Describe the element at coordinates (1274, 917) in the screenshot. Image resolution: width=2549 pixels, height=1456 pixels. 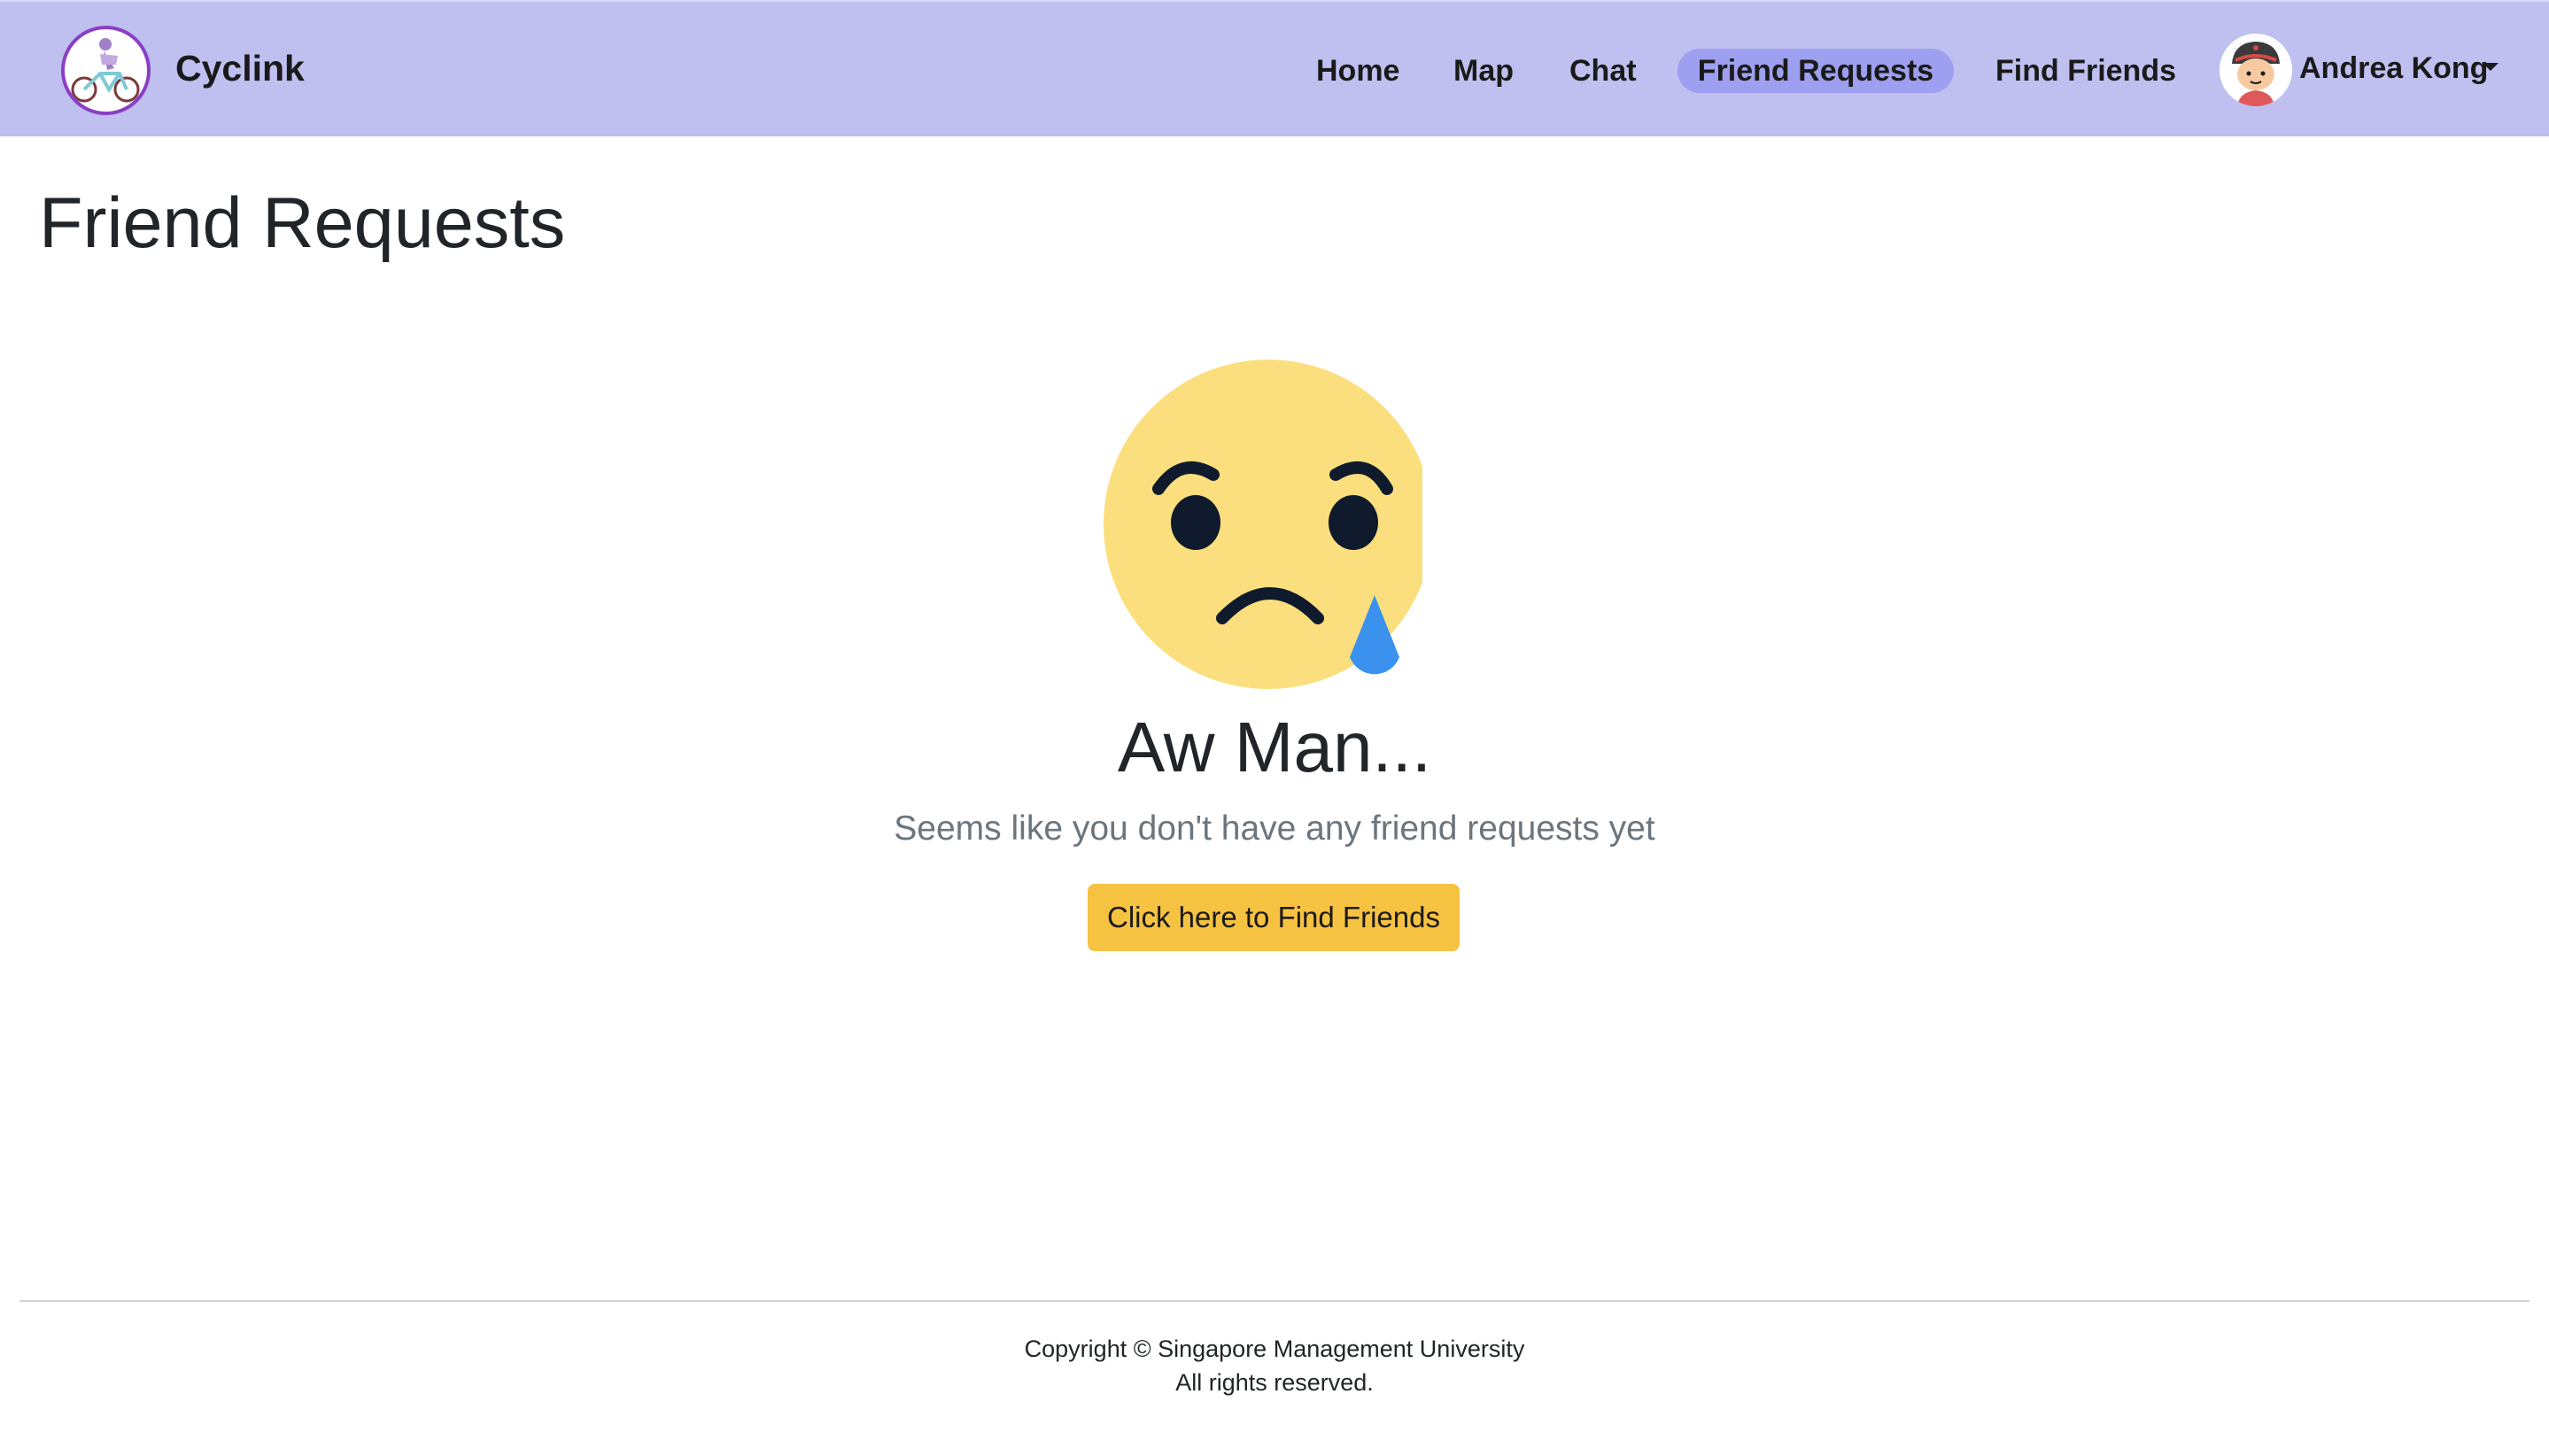
I see `find-friends-button: Click here to Find Friends` at that location.